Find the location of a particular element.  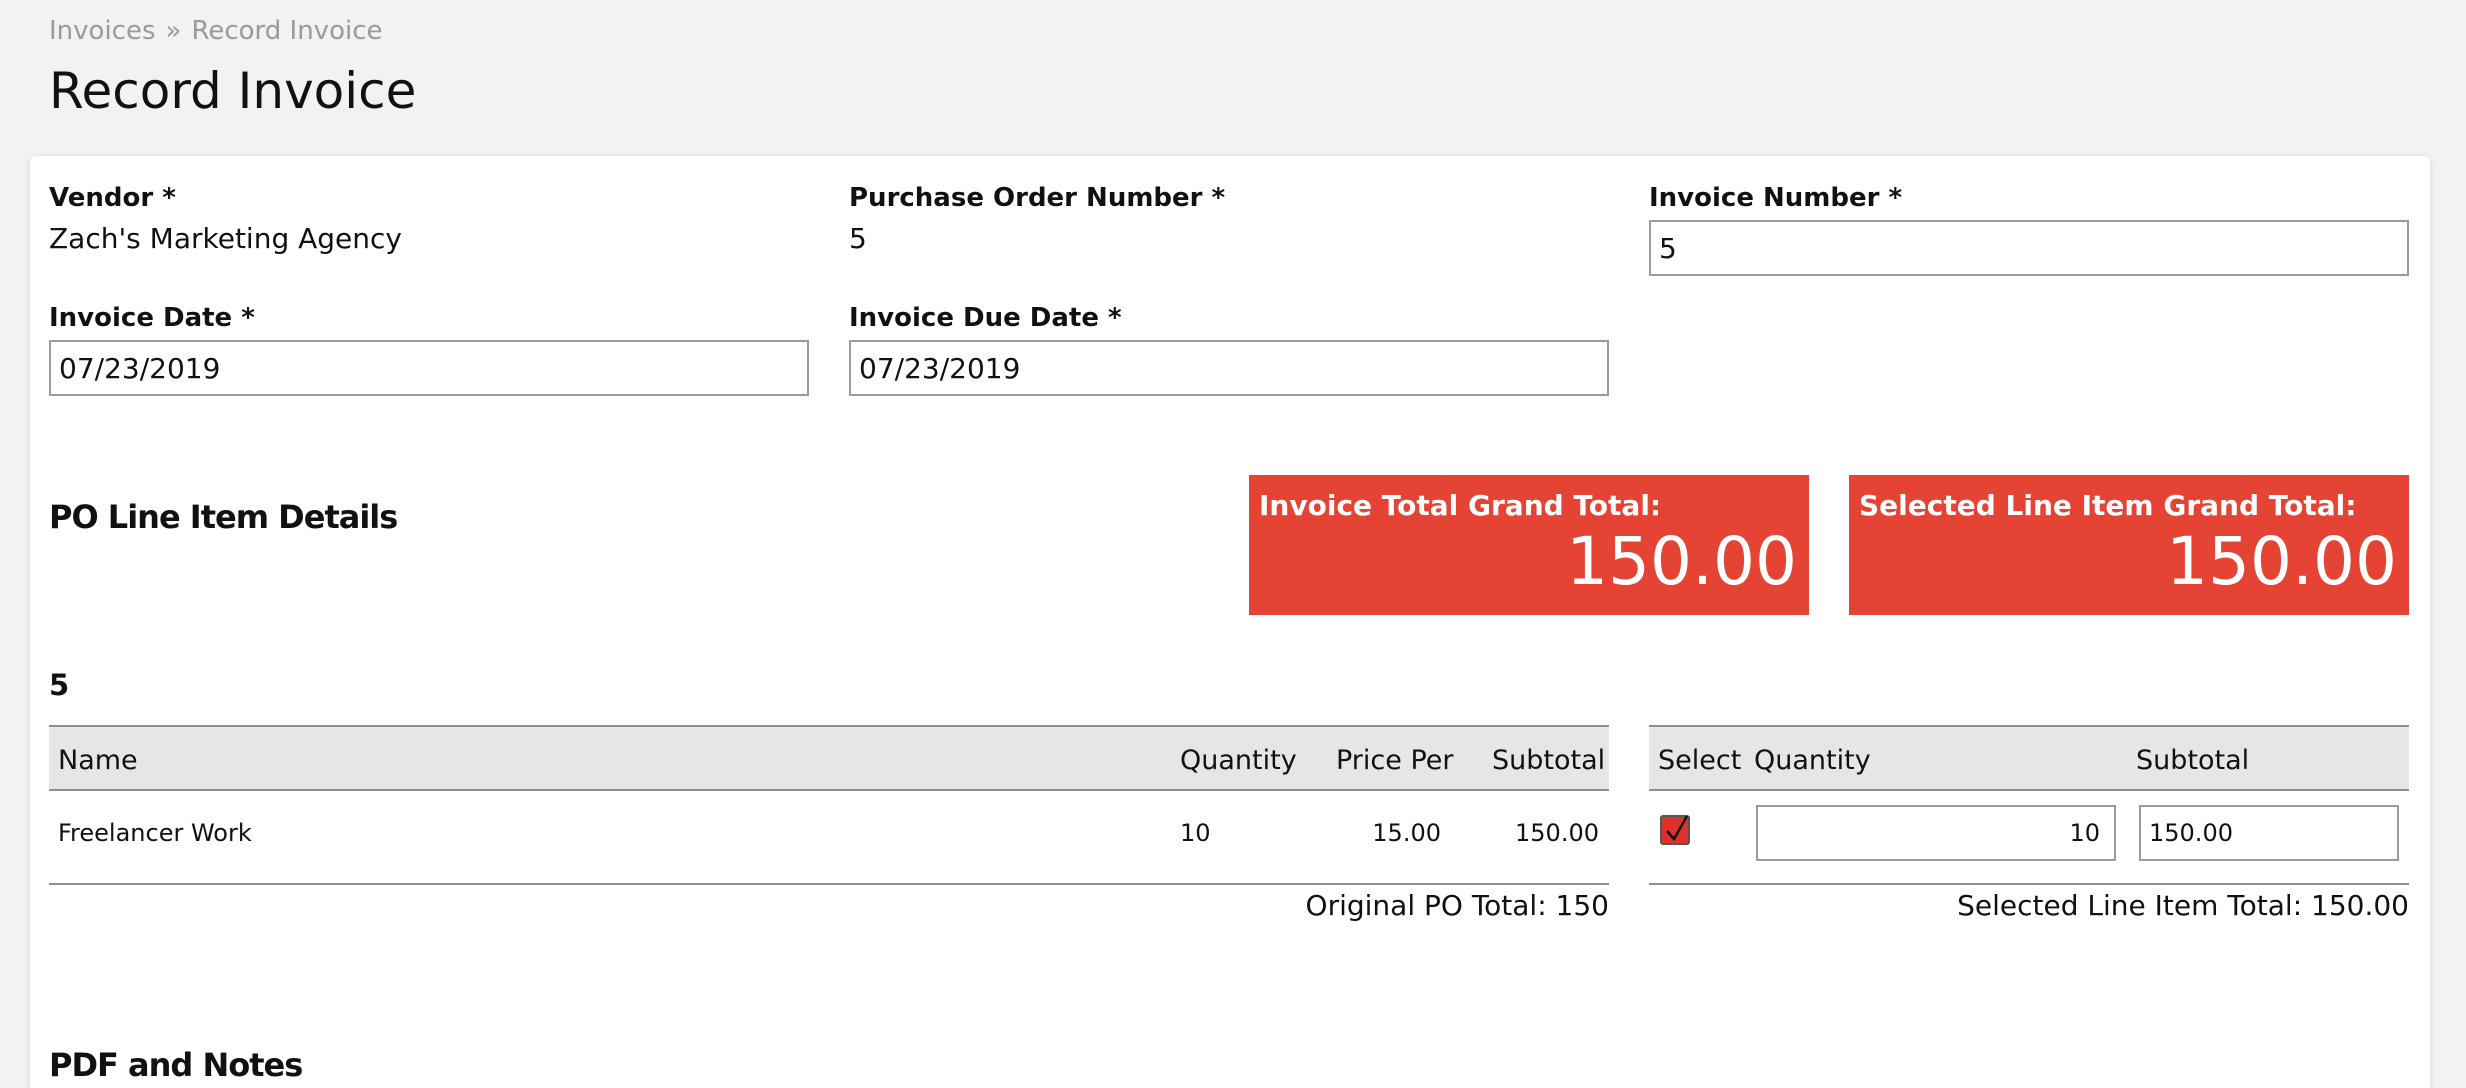

po-row-name: Freelancer Work is located at coordinates (155, 833).